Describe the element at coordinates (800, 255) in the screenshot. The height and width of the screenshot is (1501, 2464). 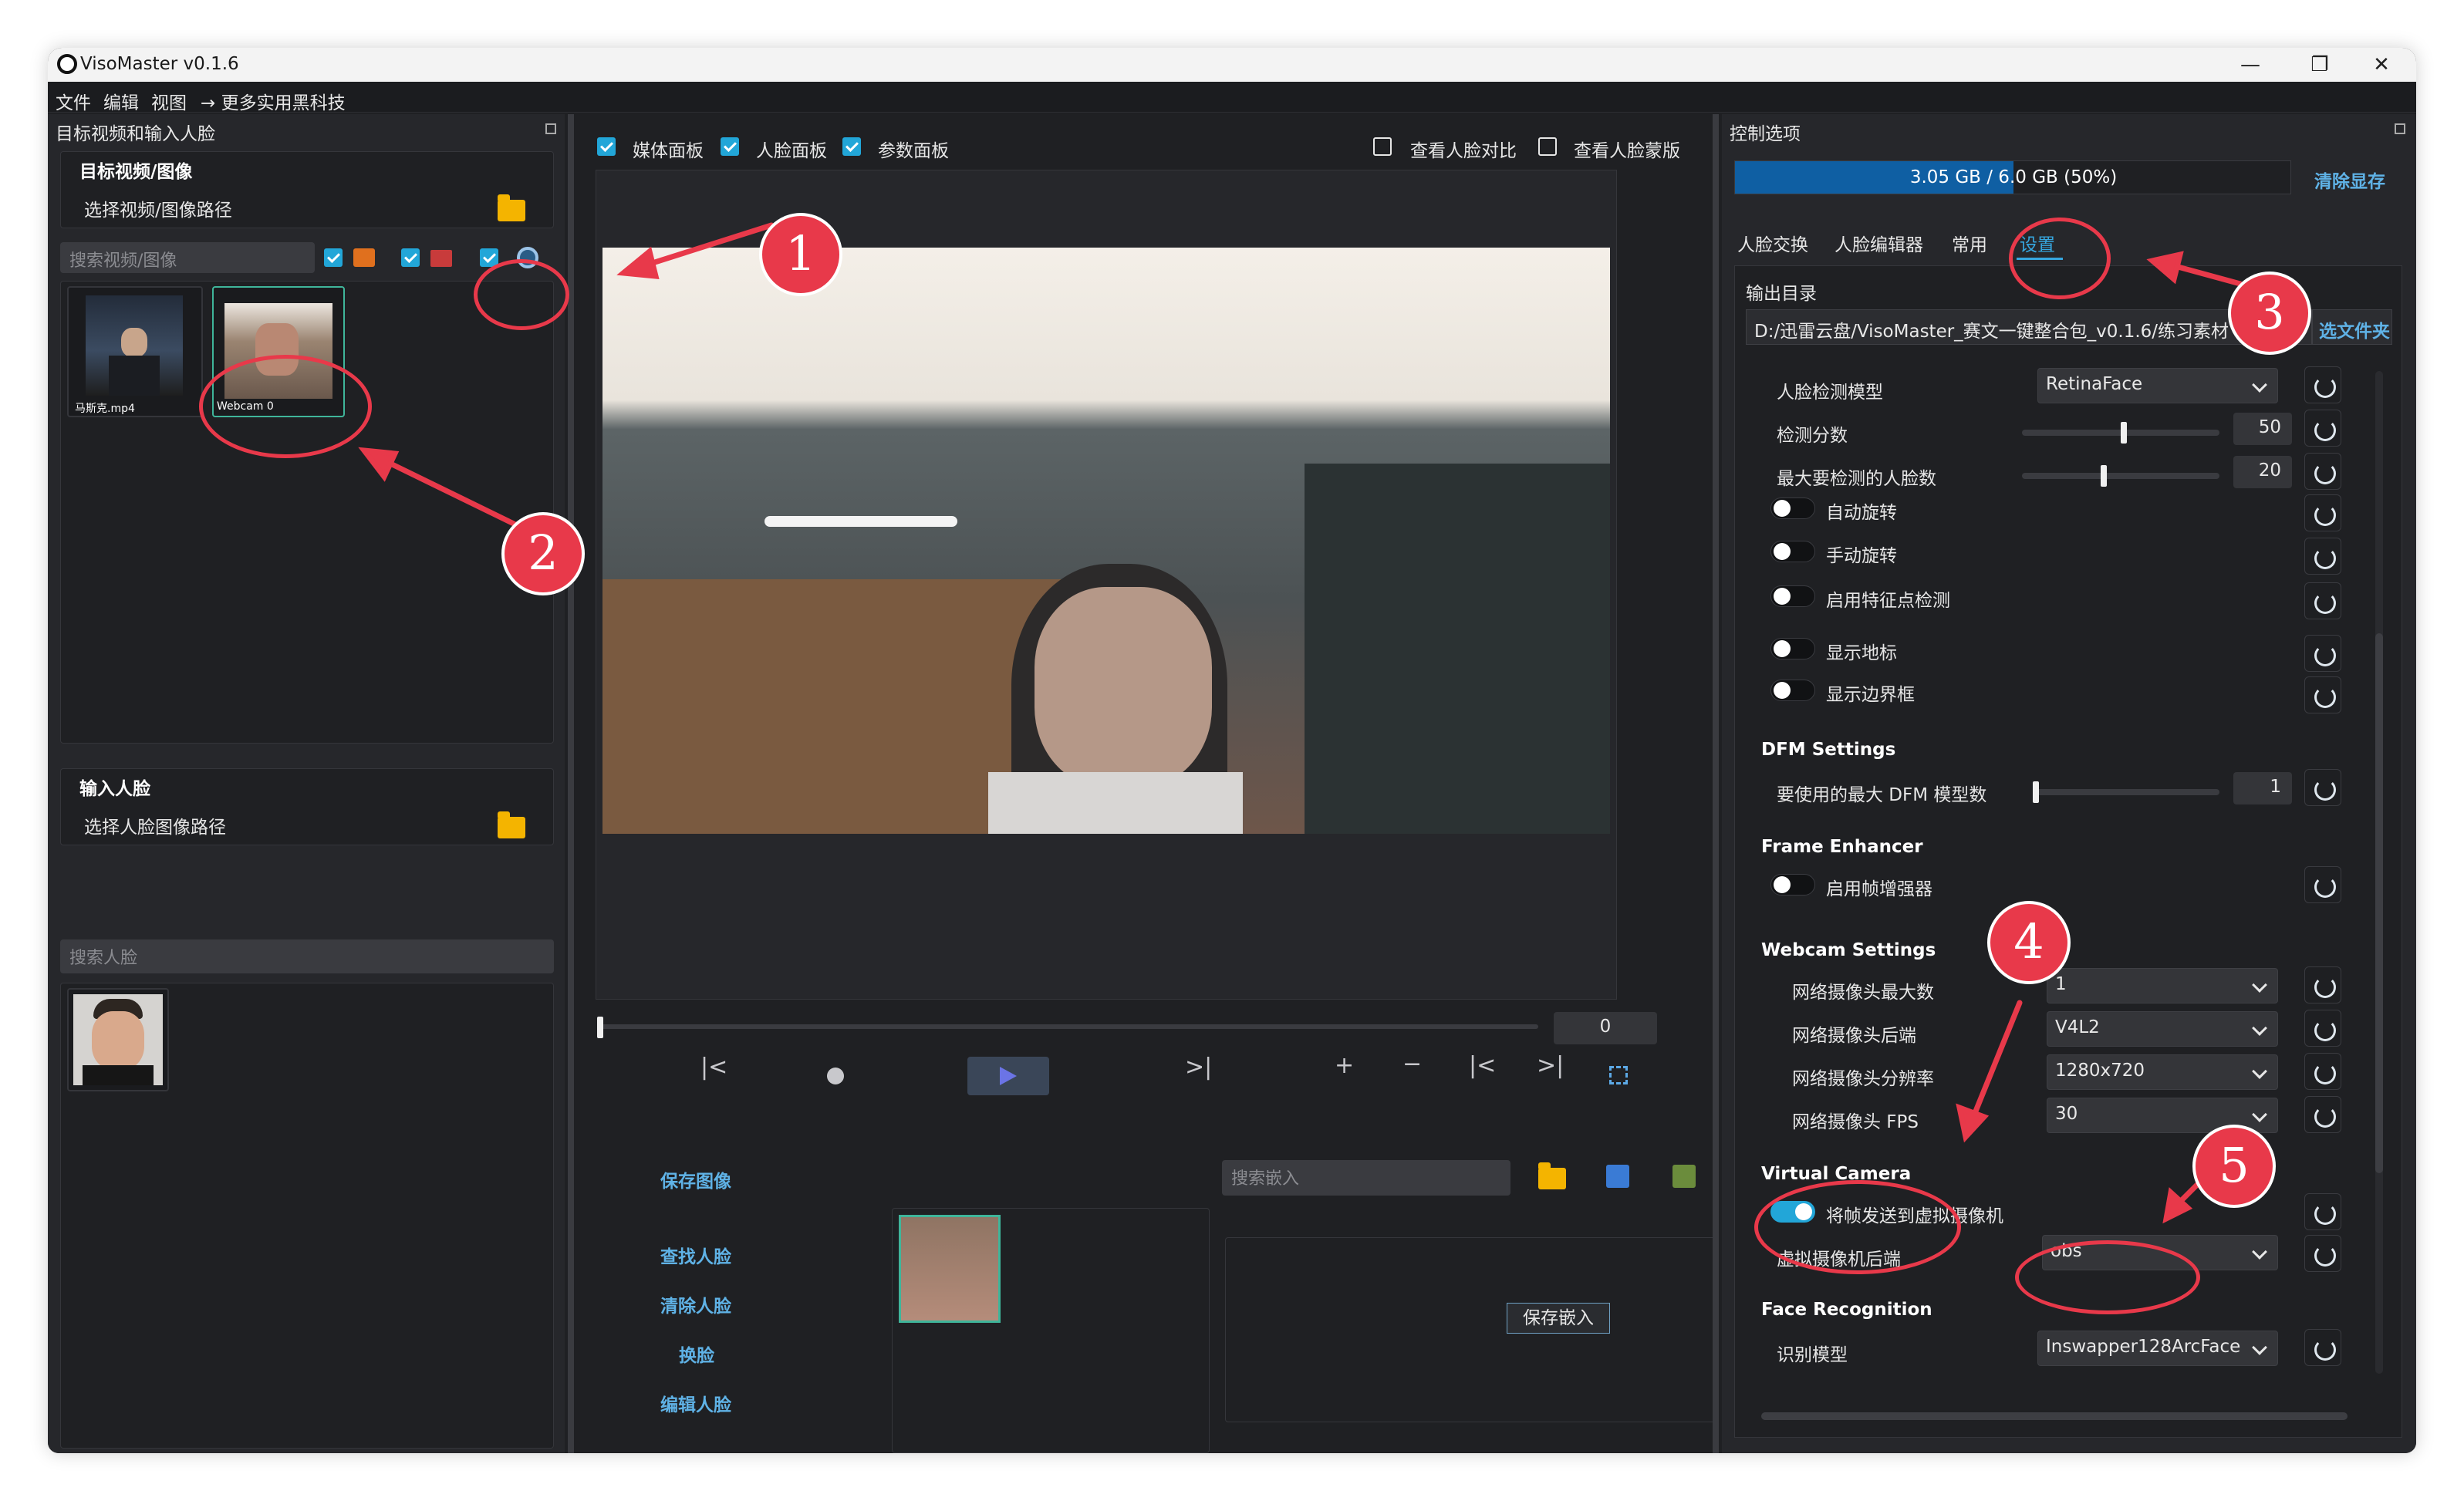
I see `annotation-number: 1` at that location.